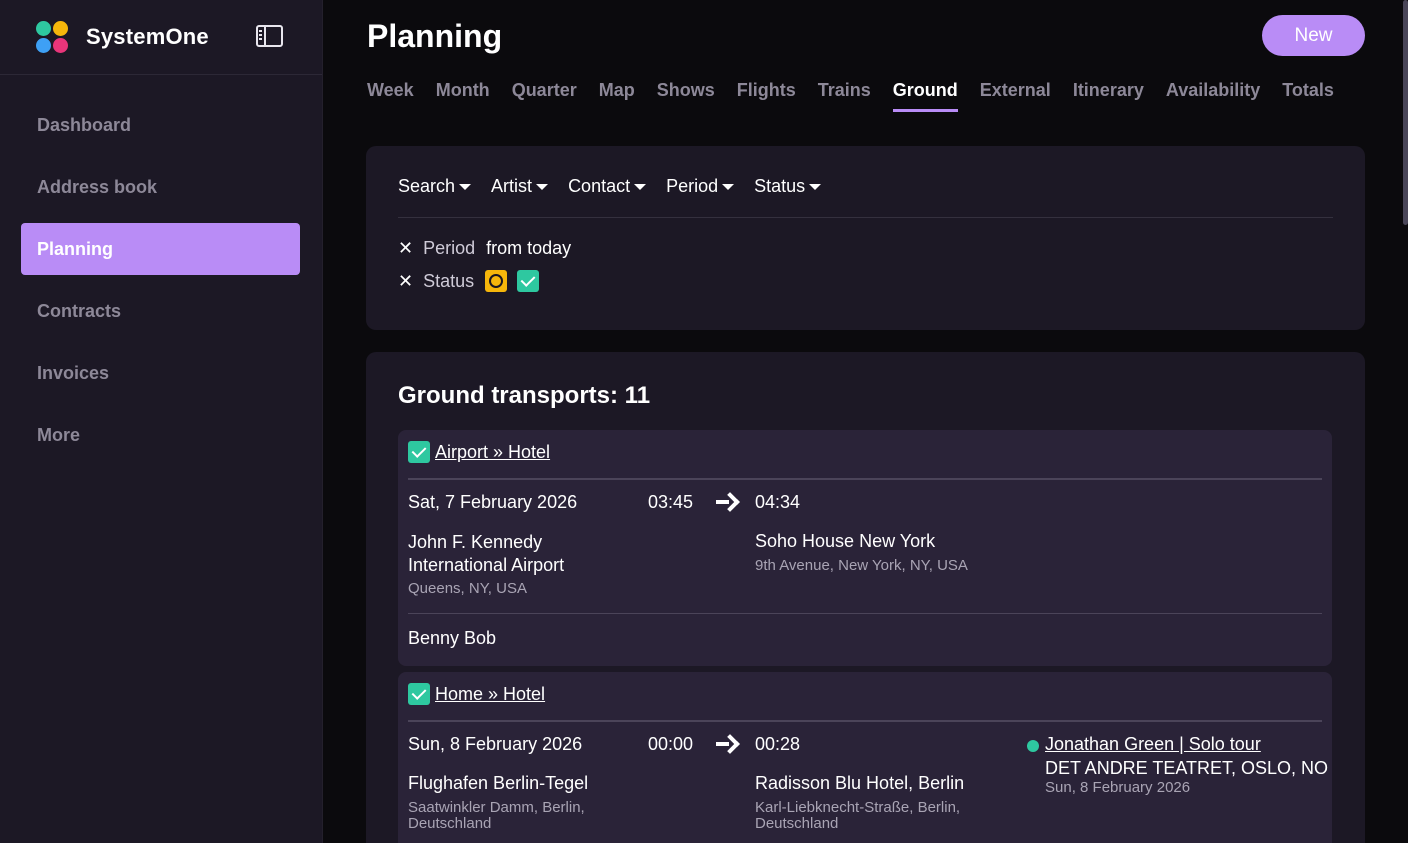  I want to click on filter-menu-row: Search Artist Contact Period Status, so click(619, 186).